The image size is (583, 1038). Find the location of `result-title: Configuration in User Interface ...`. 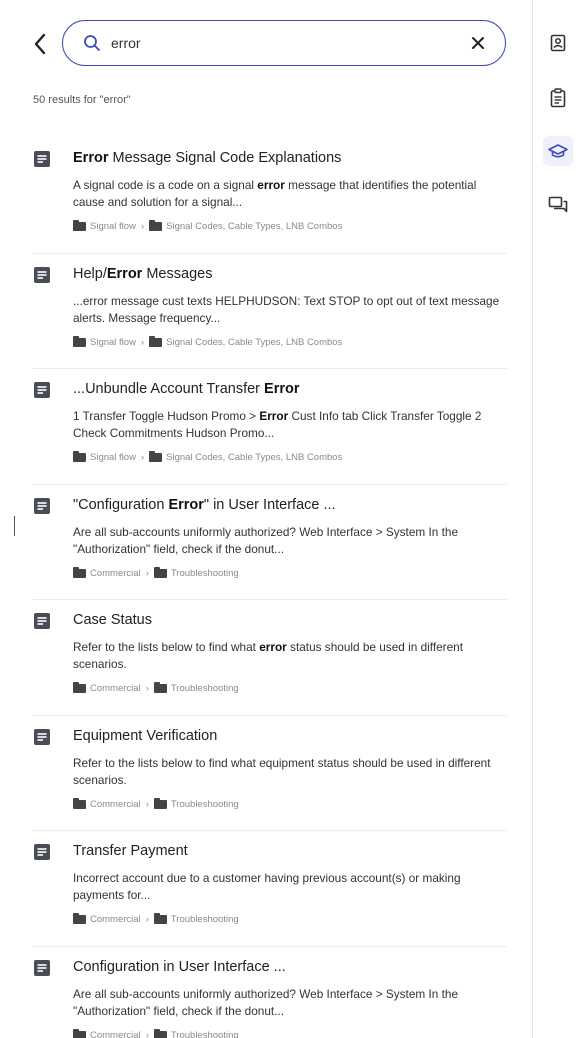

result-title: Configuration in User Interface ... is located at coordinates (179, 967).